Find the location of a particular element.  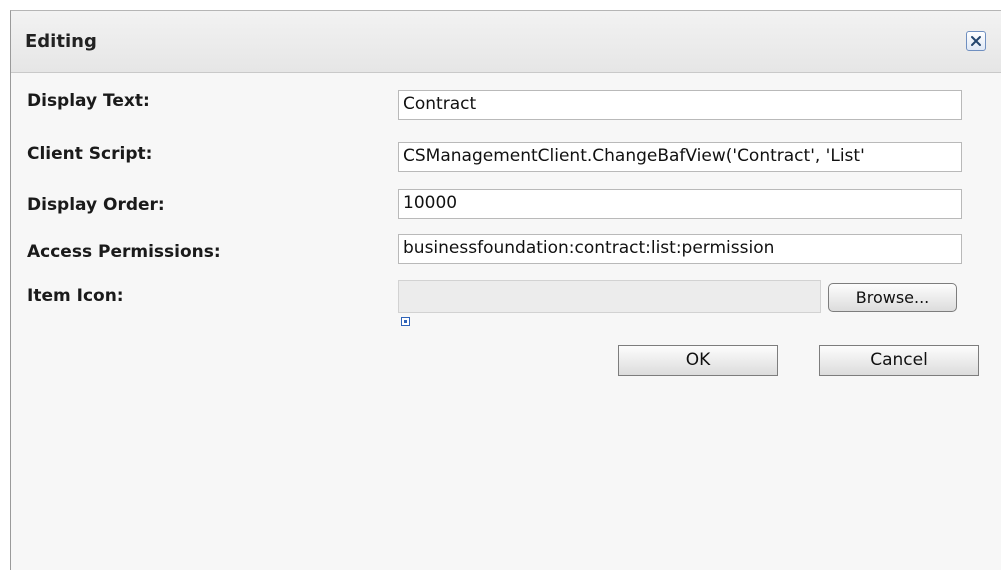

cancel-button: Cancel is located at coordinates (899, 360).